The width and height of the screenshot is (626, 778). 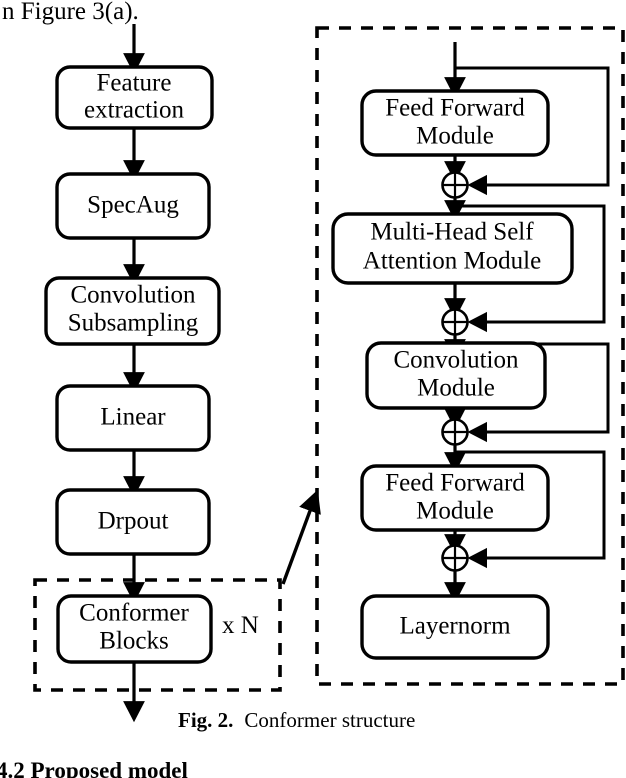 What do you see at coordinates (455, 626) in the screenshot?
I see `node-layernorm-label: Layernorm` at bounding box center [455, 626].